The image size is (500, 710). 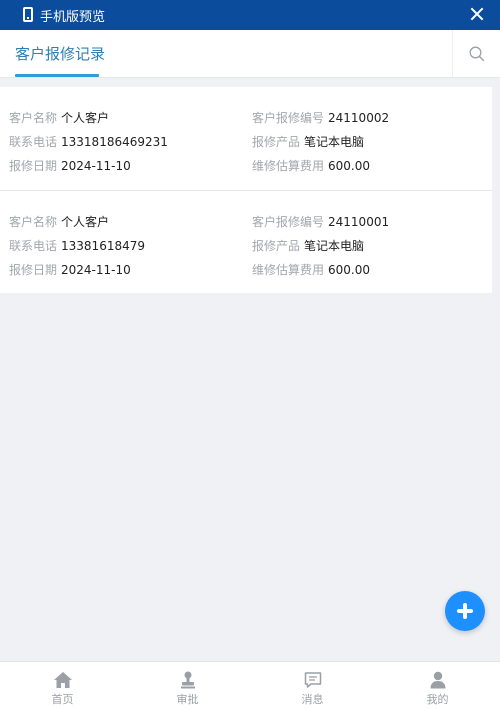 I want to click on phone-value: 13318186469231, so click(x=114, y=142).